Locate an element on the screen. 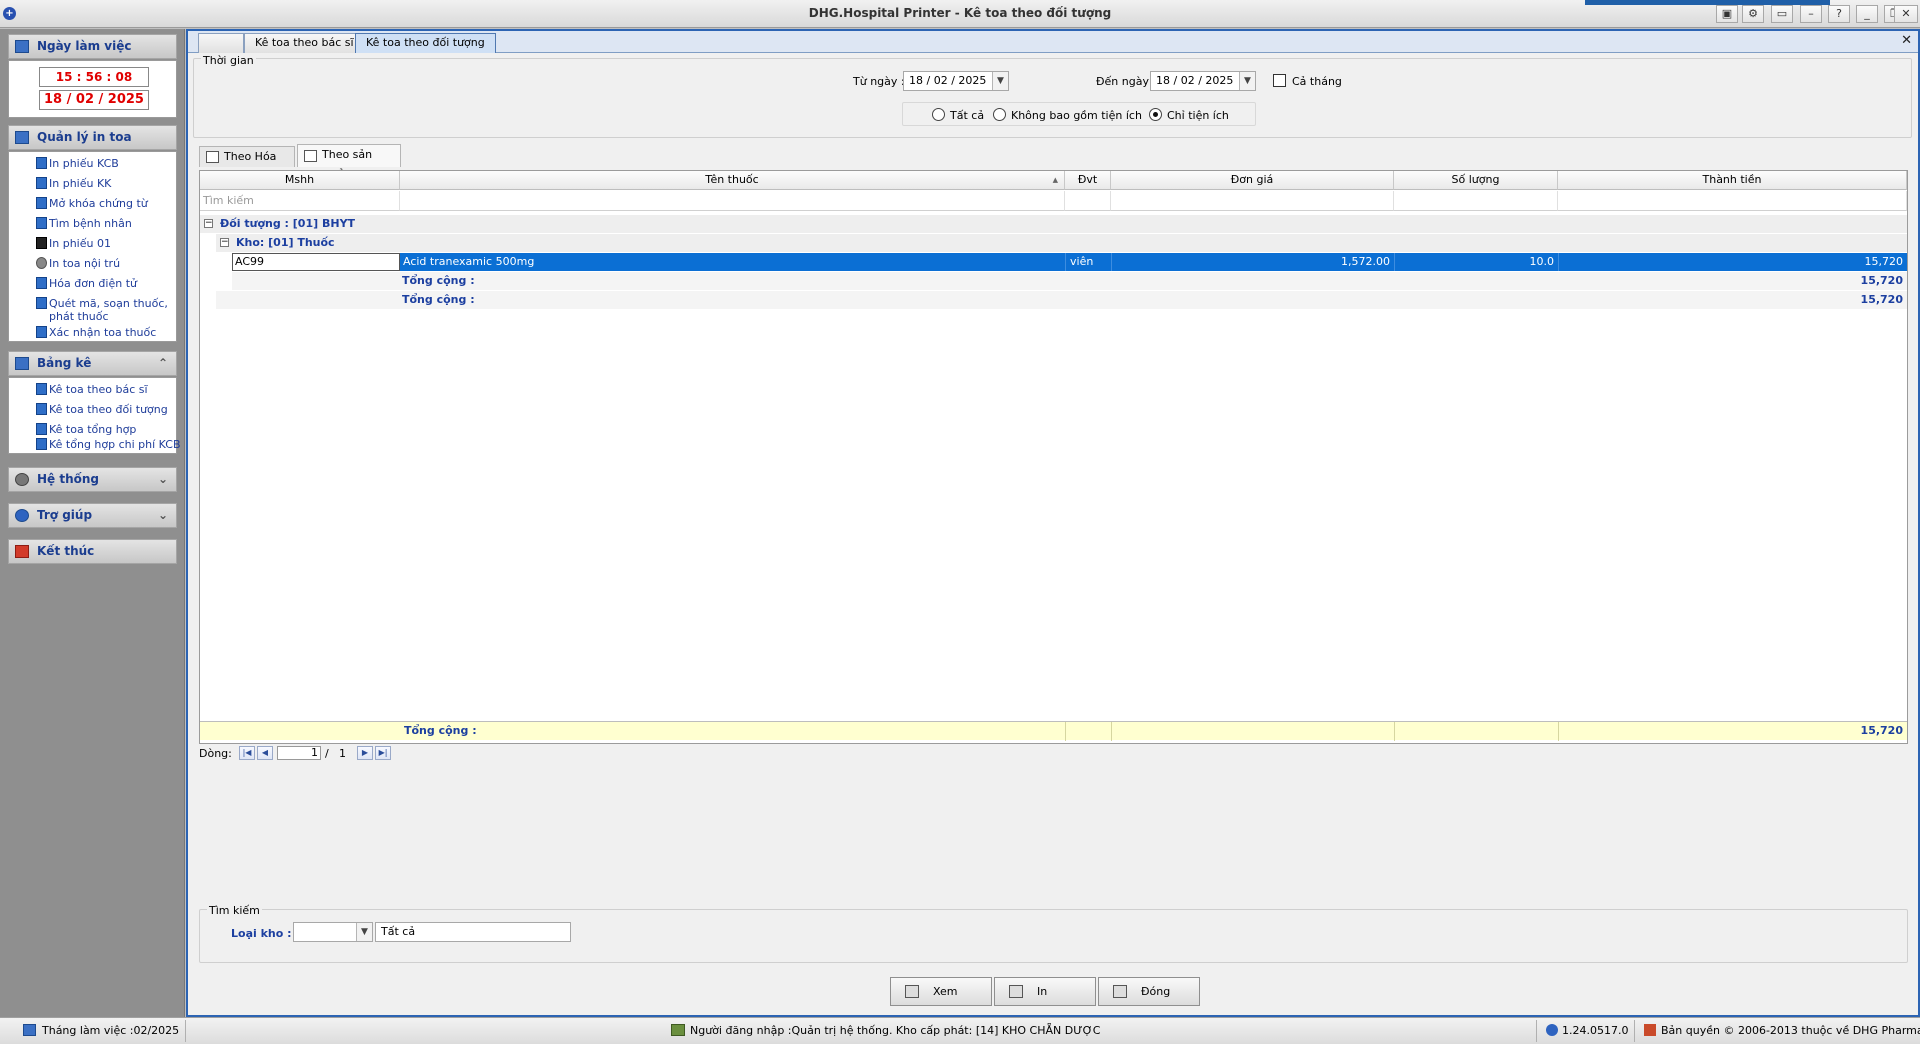 This screenshot has width=1920, height=1044. title-accent is located at coordinates (1707, 2).